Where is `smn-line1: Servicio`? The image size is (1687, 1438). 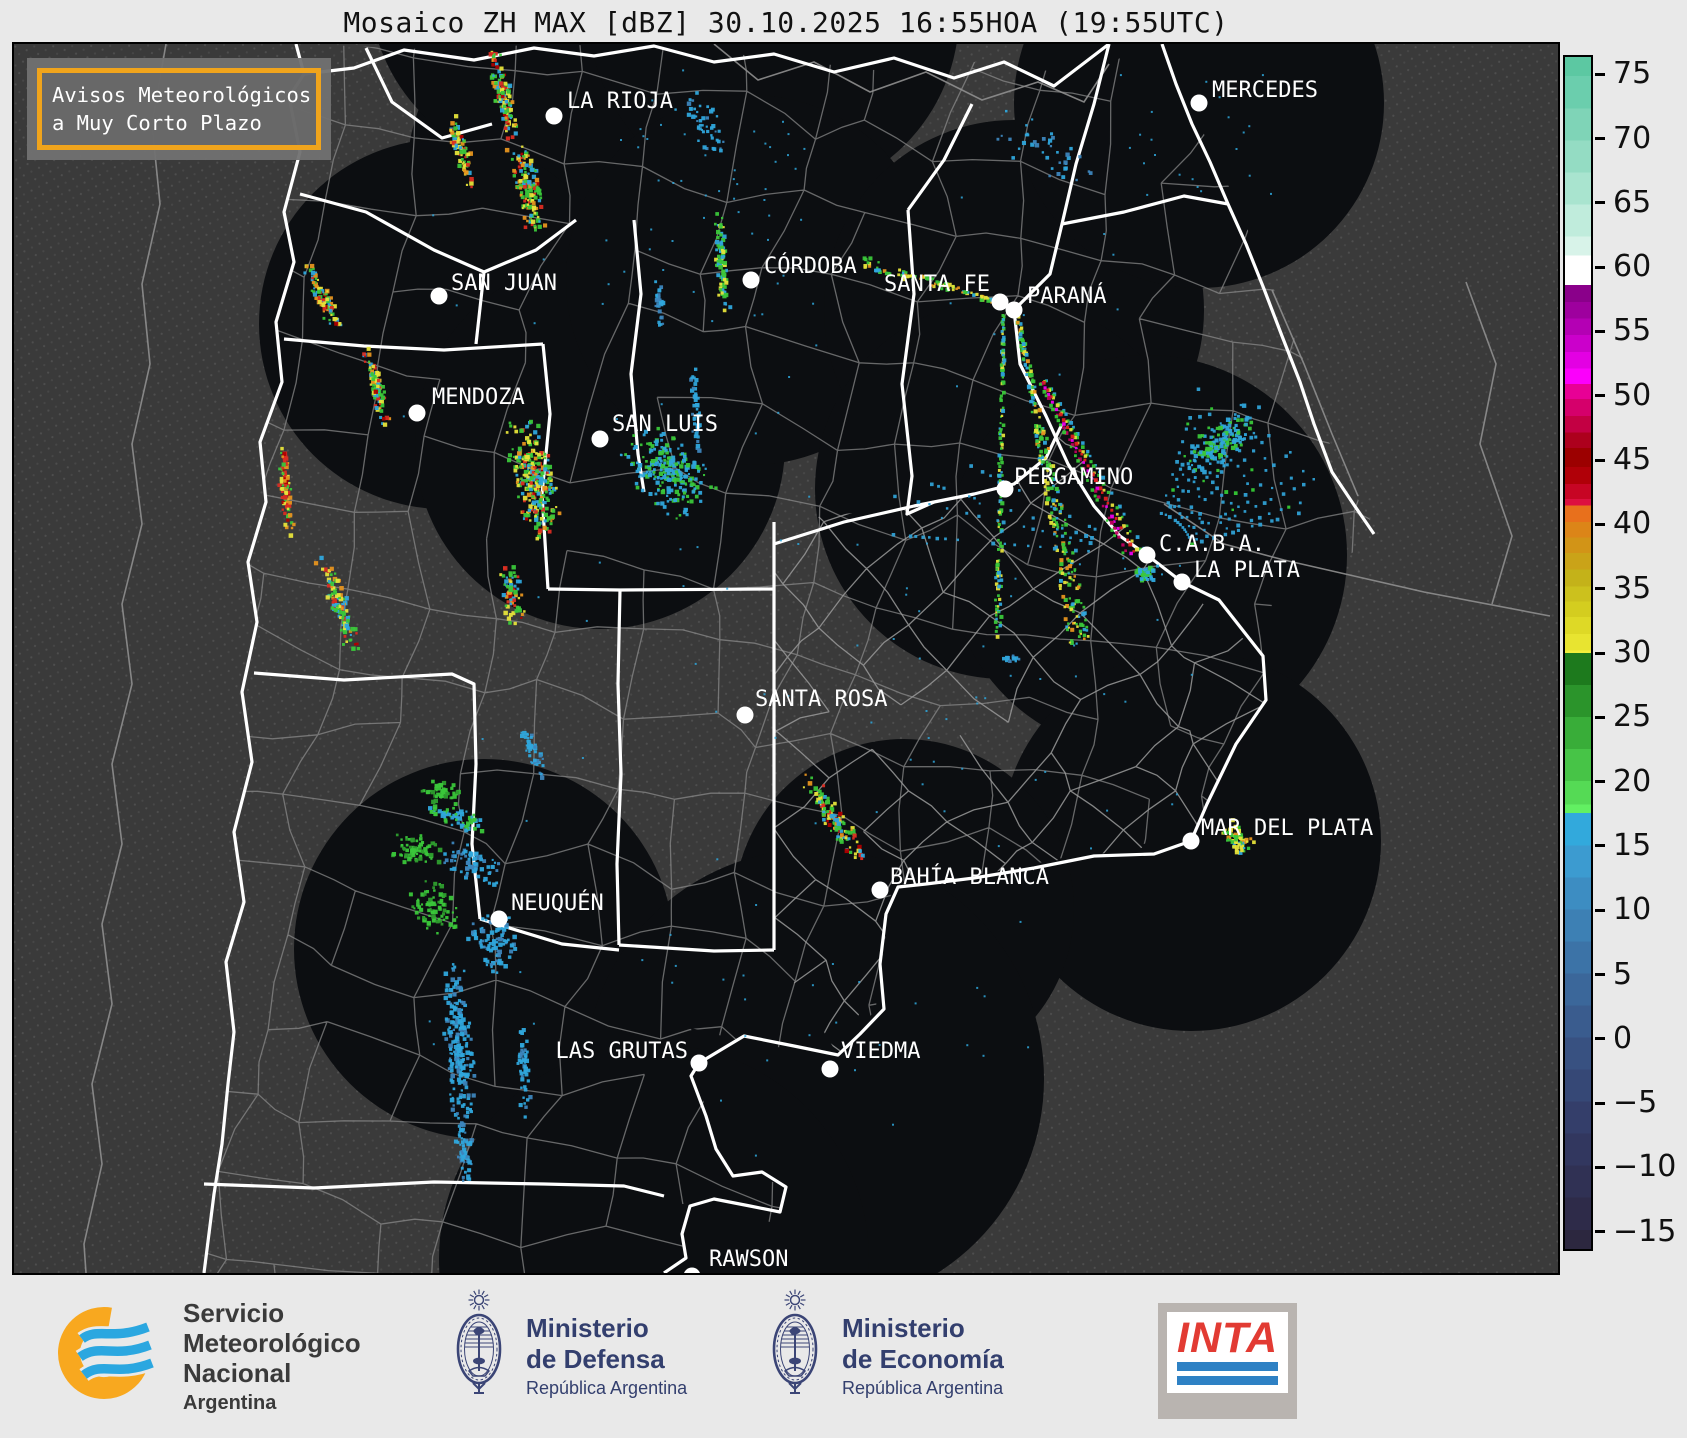 smn-line1: Servicio is located at coordinates (234, 1313).